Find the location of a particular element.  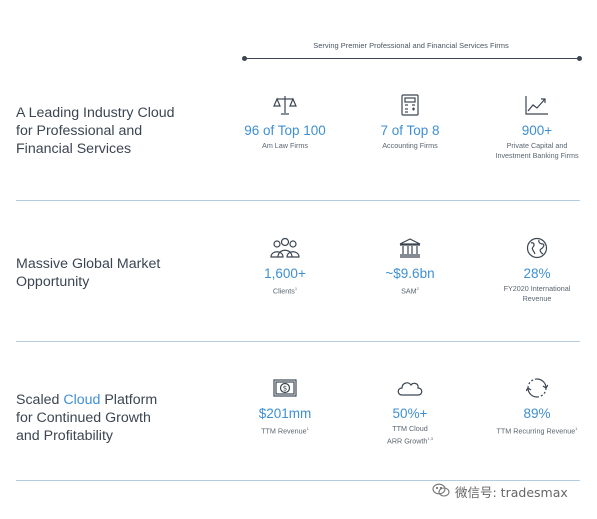

stat-value: 1,600+ is located at coordinates (285, 273).